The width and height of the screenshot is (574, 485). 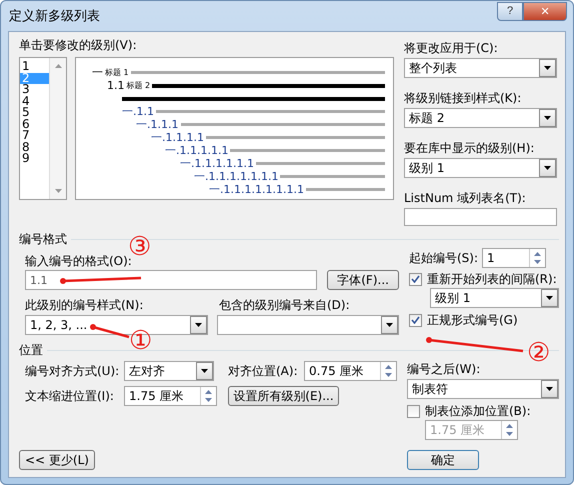 I want to click on dropdown: 整个列表, so click(x=480, y=68).